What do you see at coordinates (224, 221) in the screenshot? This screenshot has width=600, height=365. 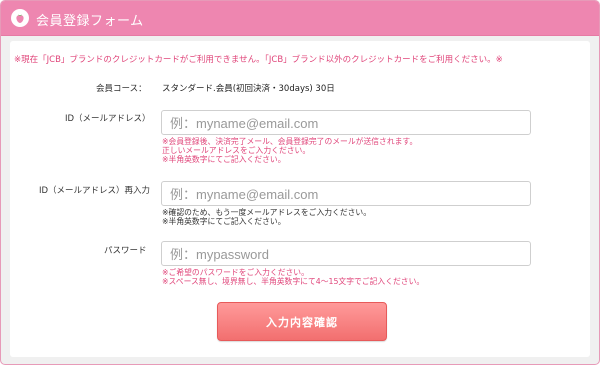 I see `email-confirm-note-2: ※半角英数字にてご記入ください。` at bounding box center [224, 221].